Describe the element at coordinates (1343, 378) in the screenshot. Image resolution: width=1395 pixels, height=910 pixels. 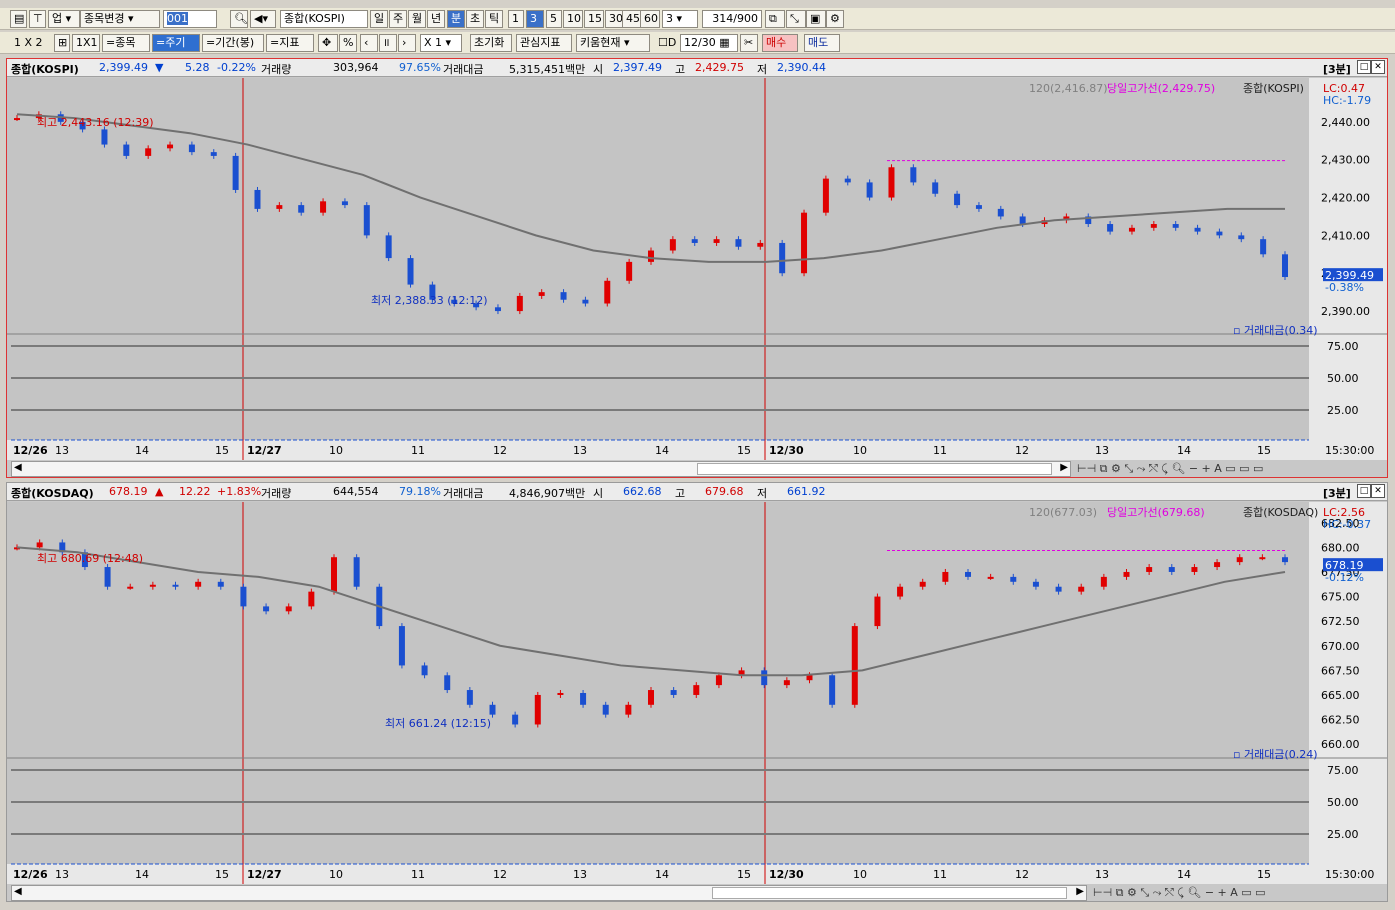
I see `sub-tick-label: 50.00` at that location.